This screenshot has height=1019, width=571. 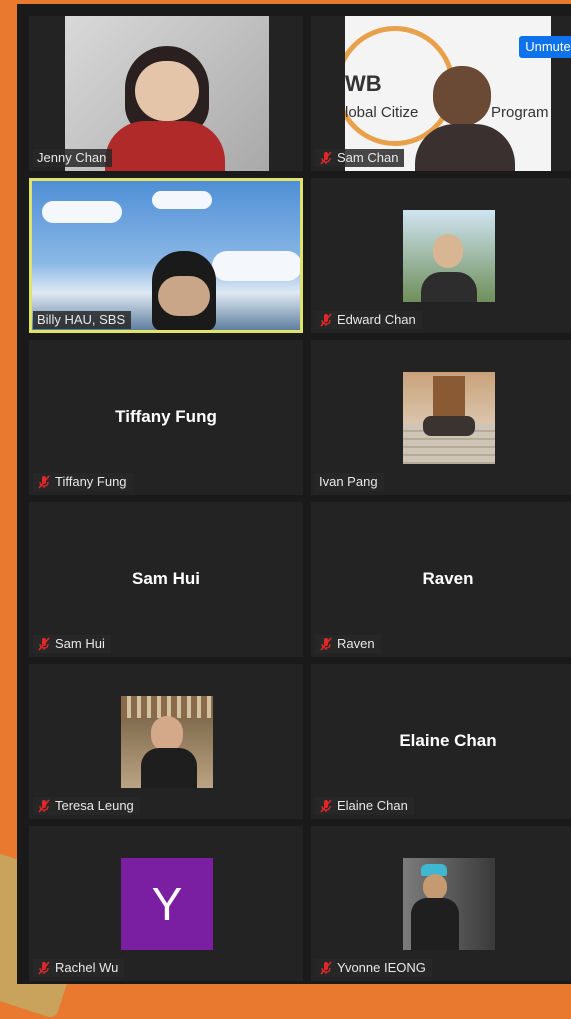 I want to click on participant-name: Sam Hui, so click(x=80, y=643).